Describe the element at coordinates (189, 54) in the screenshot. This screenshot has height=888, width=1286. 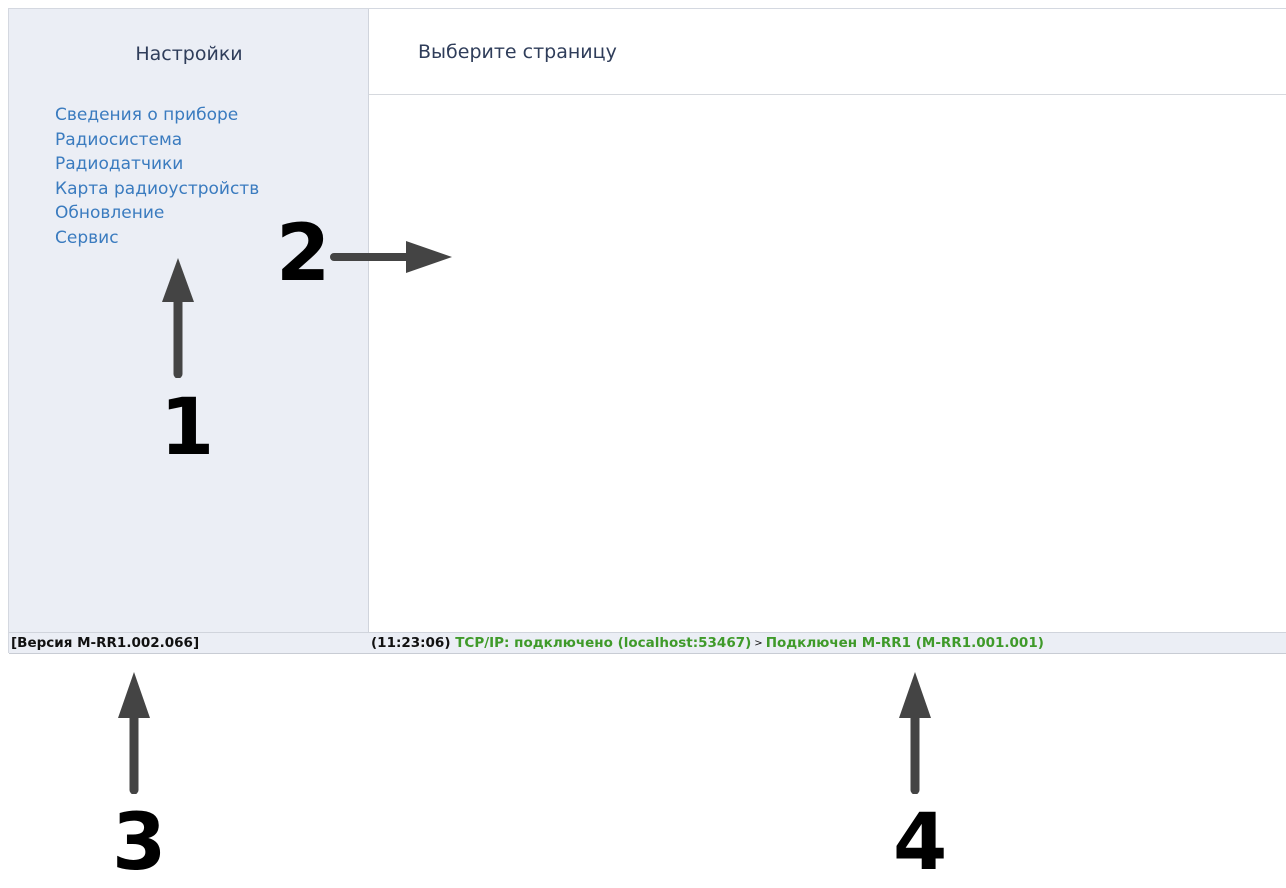
I see `sidebar-title: Настройки` at that location.